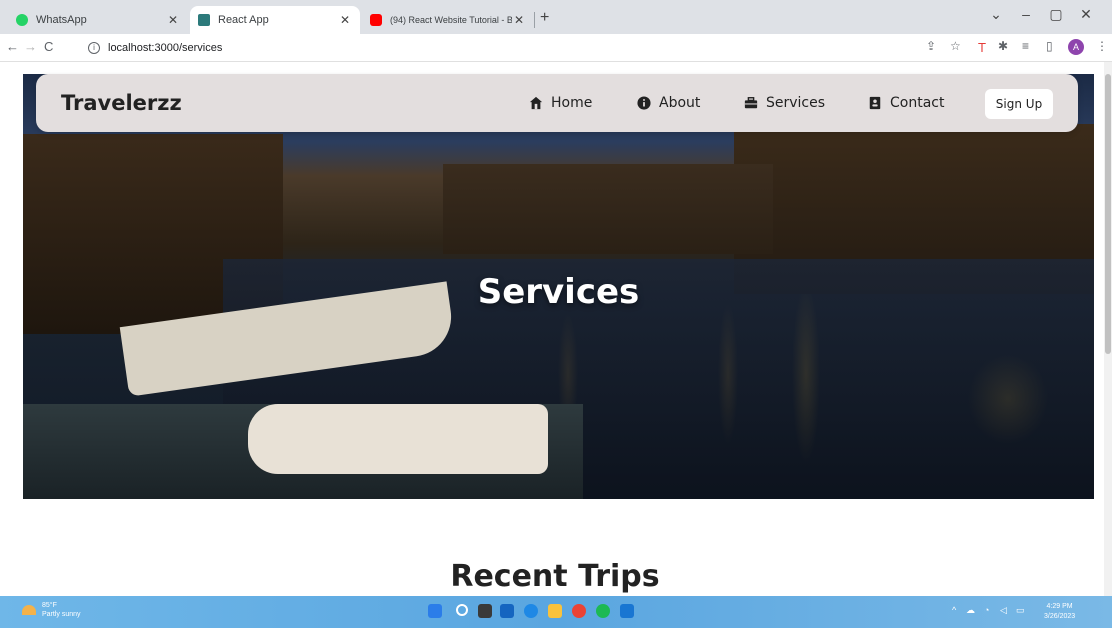  Describe the element at coordinates (1049, 46) in the screenshot. I see `side-panel-icon: ▯` at that location.